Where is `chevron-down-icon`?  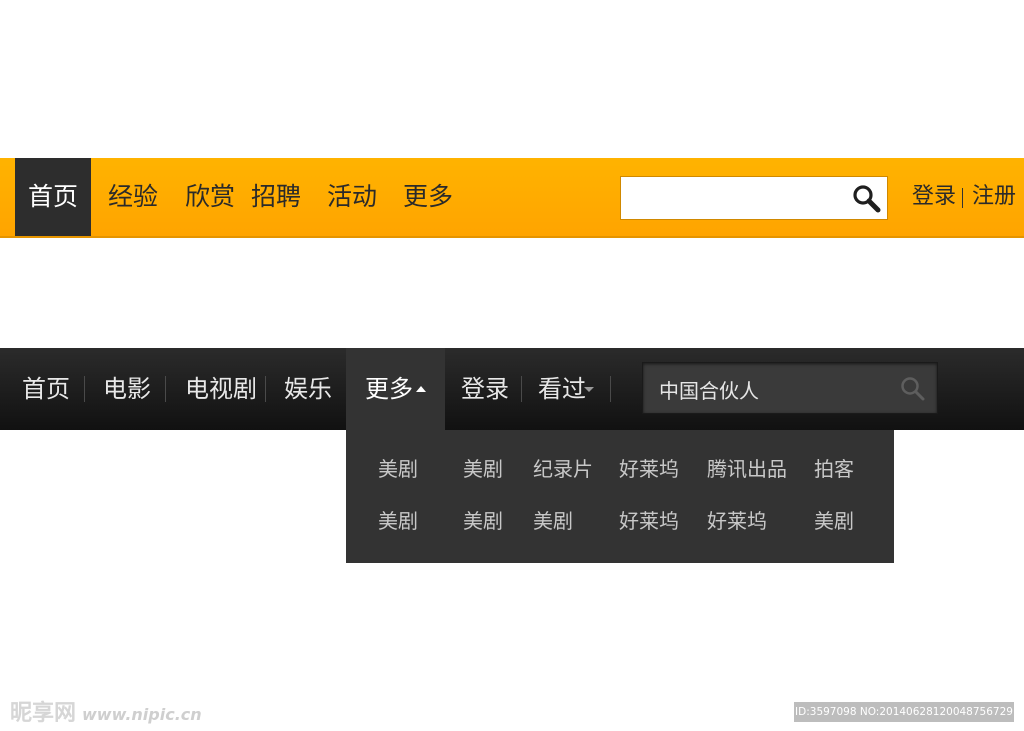 chevron-down-icon is located at coordinates (589, 389).